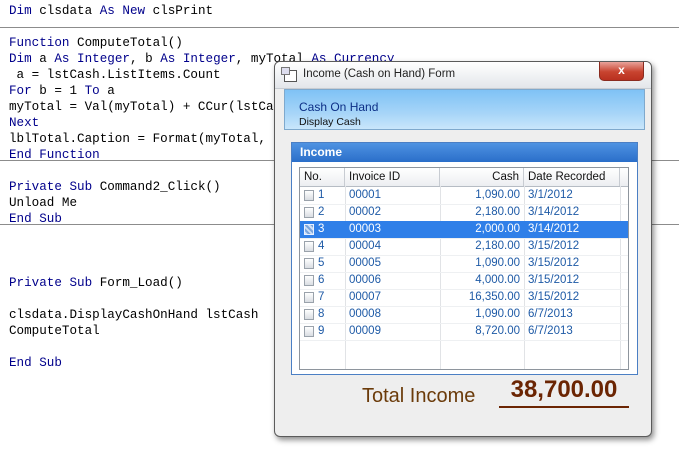 The image size is (679, 453). I want to click on code-line: For b = 1 To a, so click(62, 91).